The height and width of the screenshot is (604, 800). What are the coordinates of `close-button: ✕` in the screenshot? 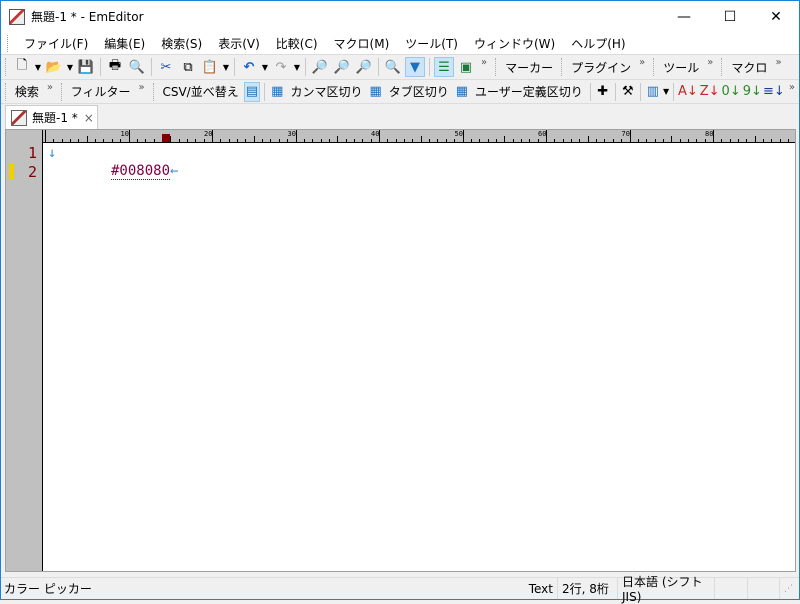 It's located at (776, 16).